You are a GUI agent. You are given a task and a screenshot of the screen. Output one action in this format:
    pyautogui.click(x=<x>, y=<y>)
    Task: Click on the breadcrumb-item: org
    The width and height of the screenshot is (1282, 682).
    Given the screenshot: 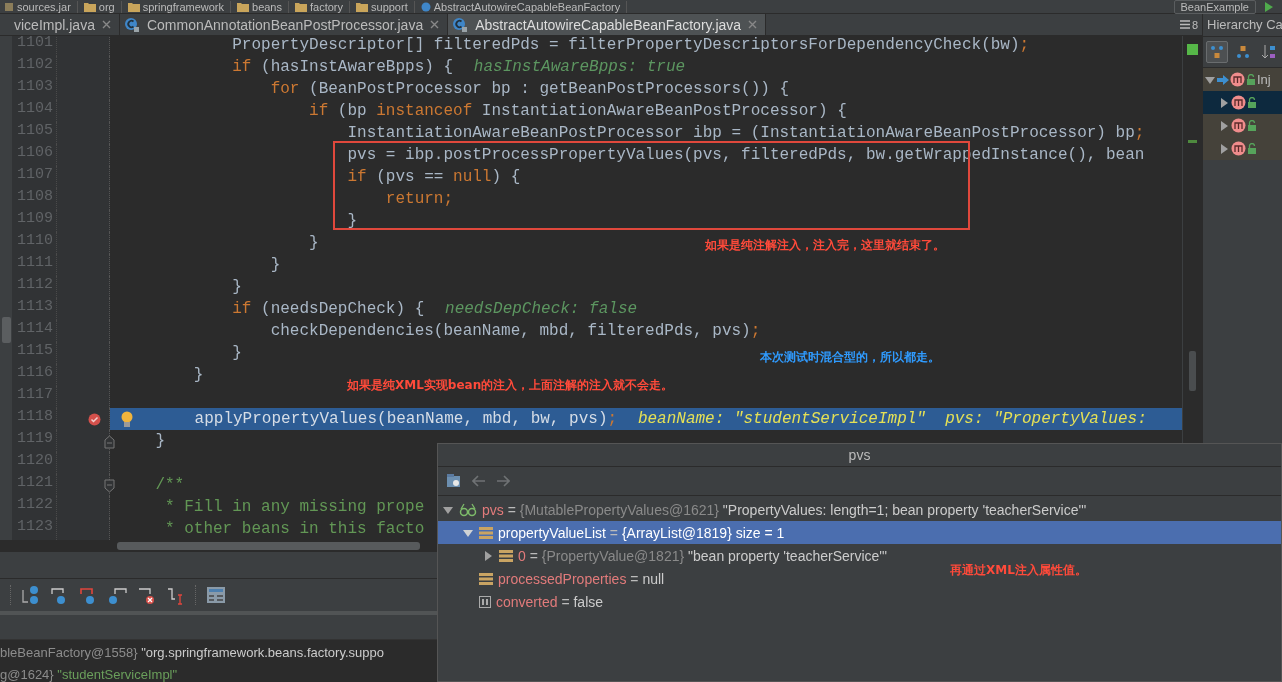 What is the action you would take?
    pyautogui.click(x=102, y=6)
    